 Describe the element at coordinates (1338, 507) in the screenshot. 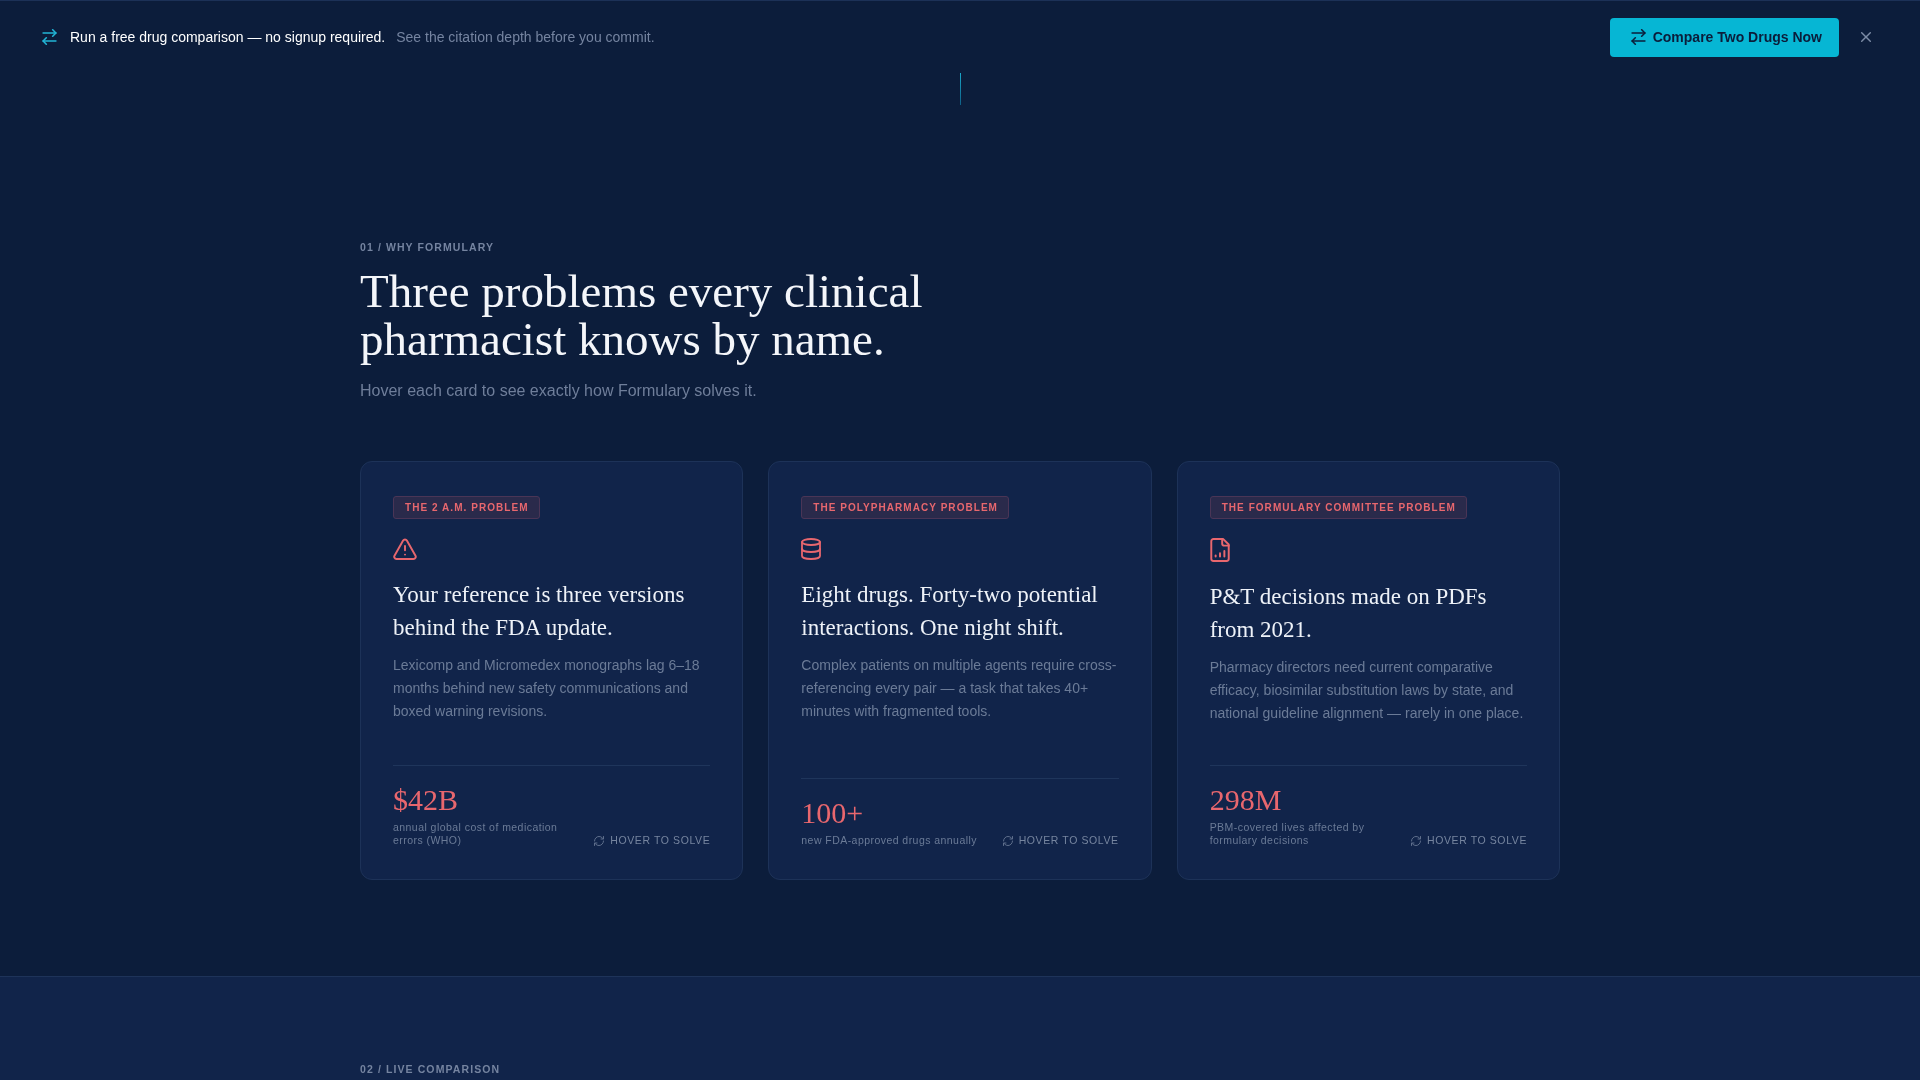

I see `problem-tag: THE FORMULARY COMMITTEE PROBLEM` at that location.